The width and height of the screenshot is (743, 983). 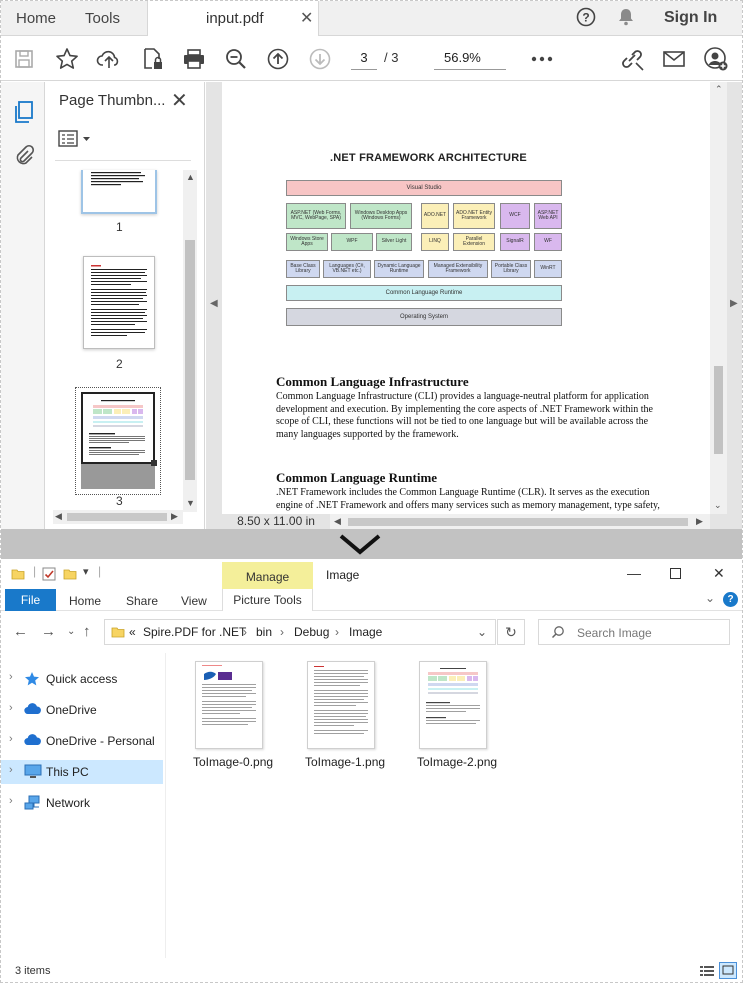 What do you see at coordinates (470, 59) in the screenshot?
I see `zoom-level-select: 56.9%` at bounding box center [470, 59].